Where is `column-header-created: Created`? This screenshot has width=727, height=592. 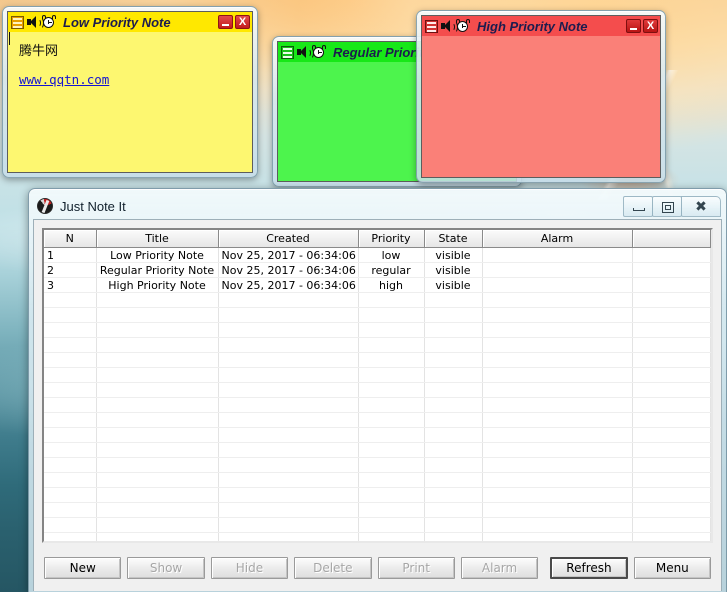 column-header-created: Created is located at coordinates (288, 239).